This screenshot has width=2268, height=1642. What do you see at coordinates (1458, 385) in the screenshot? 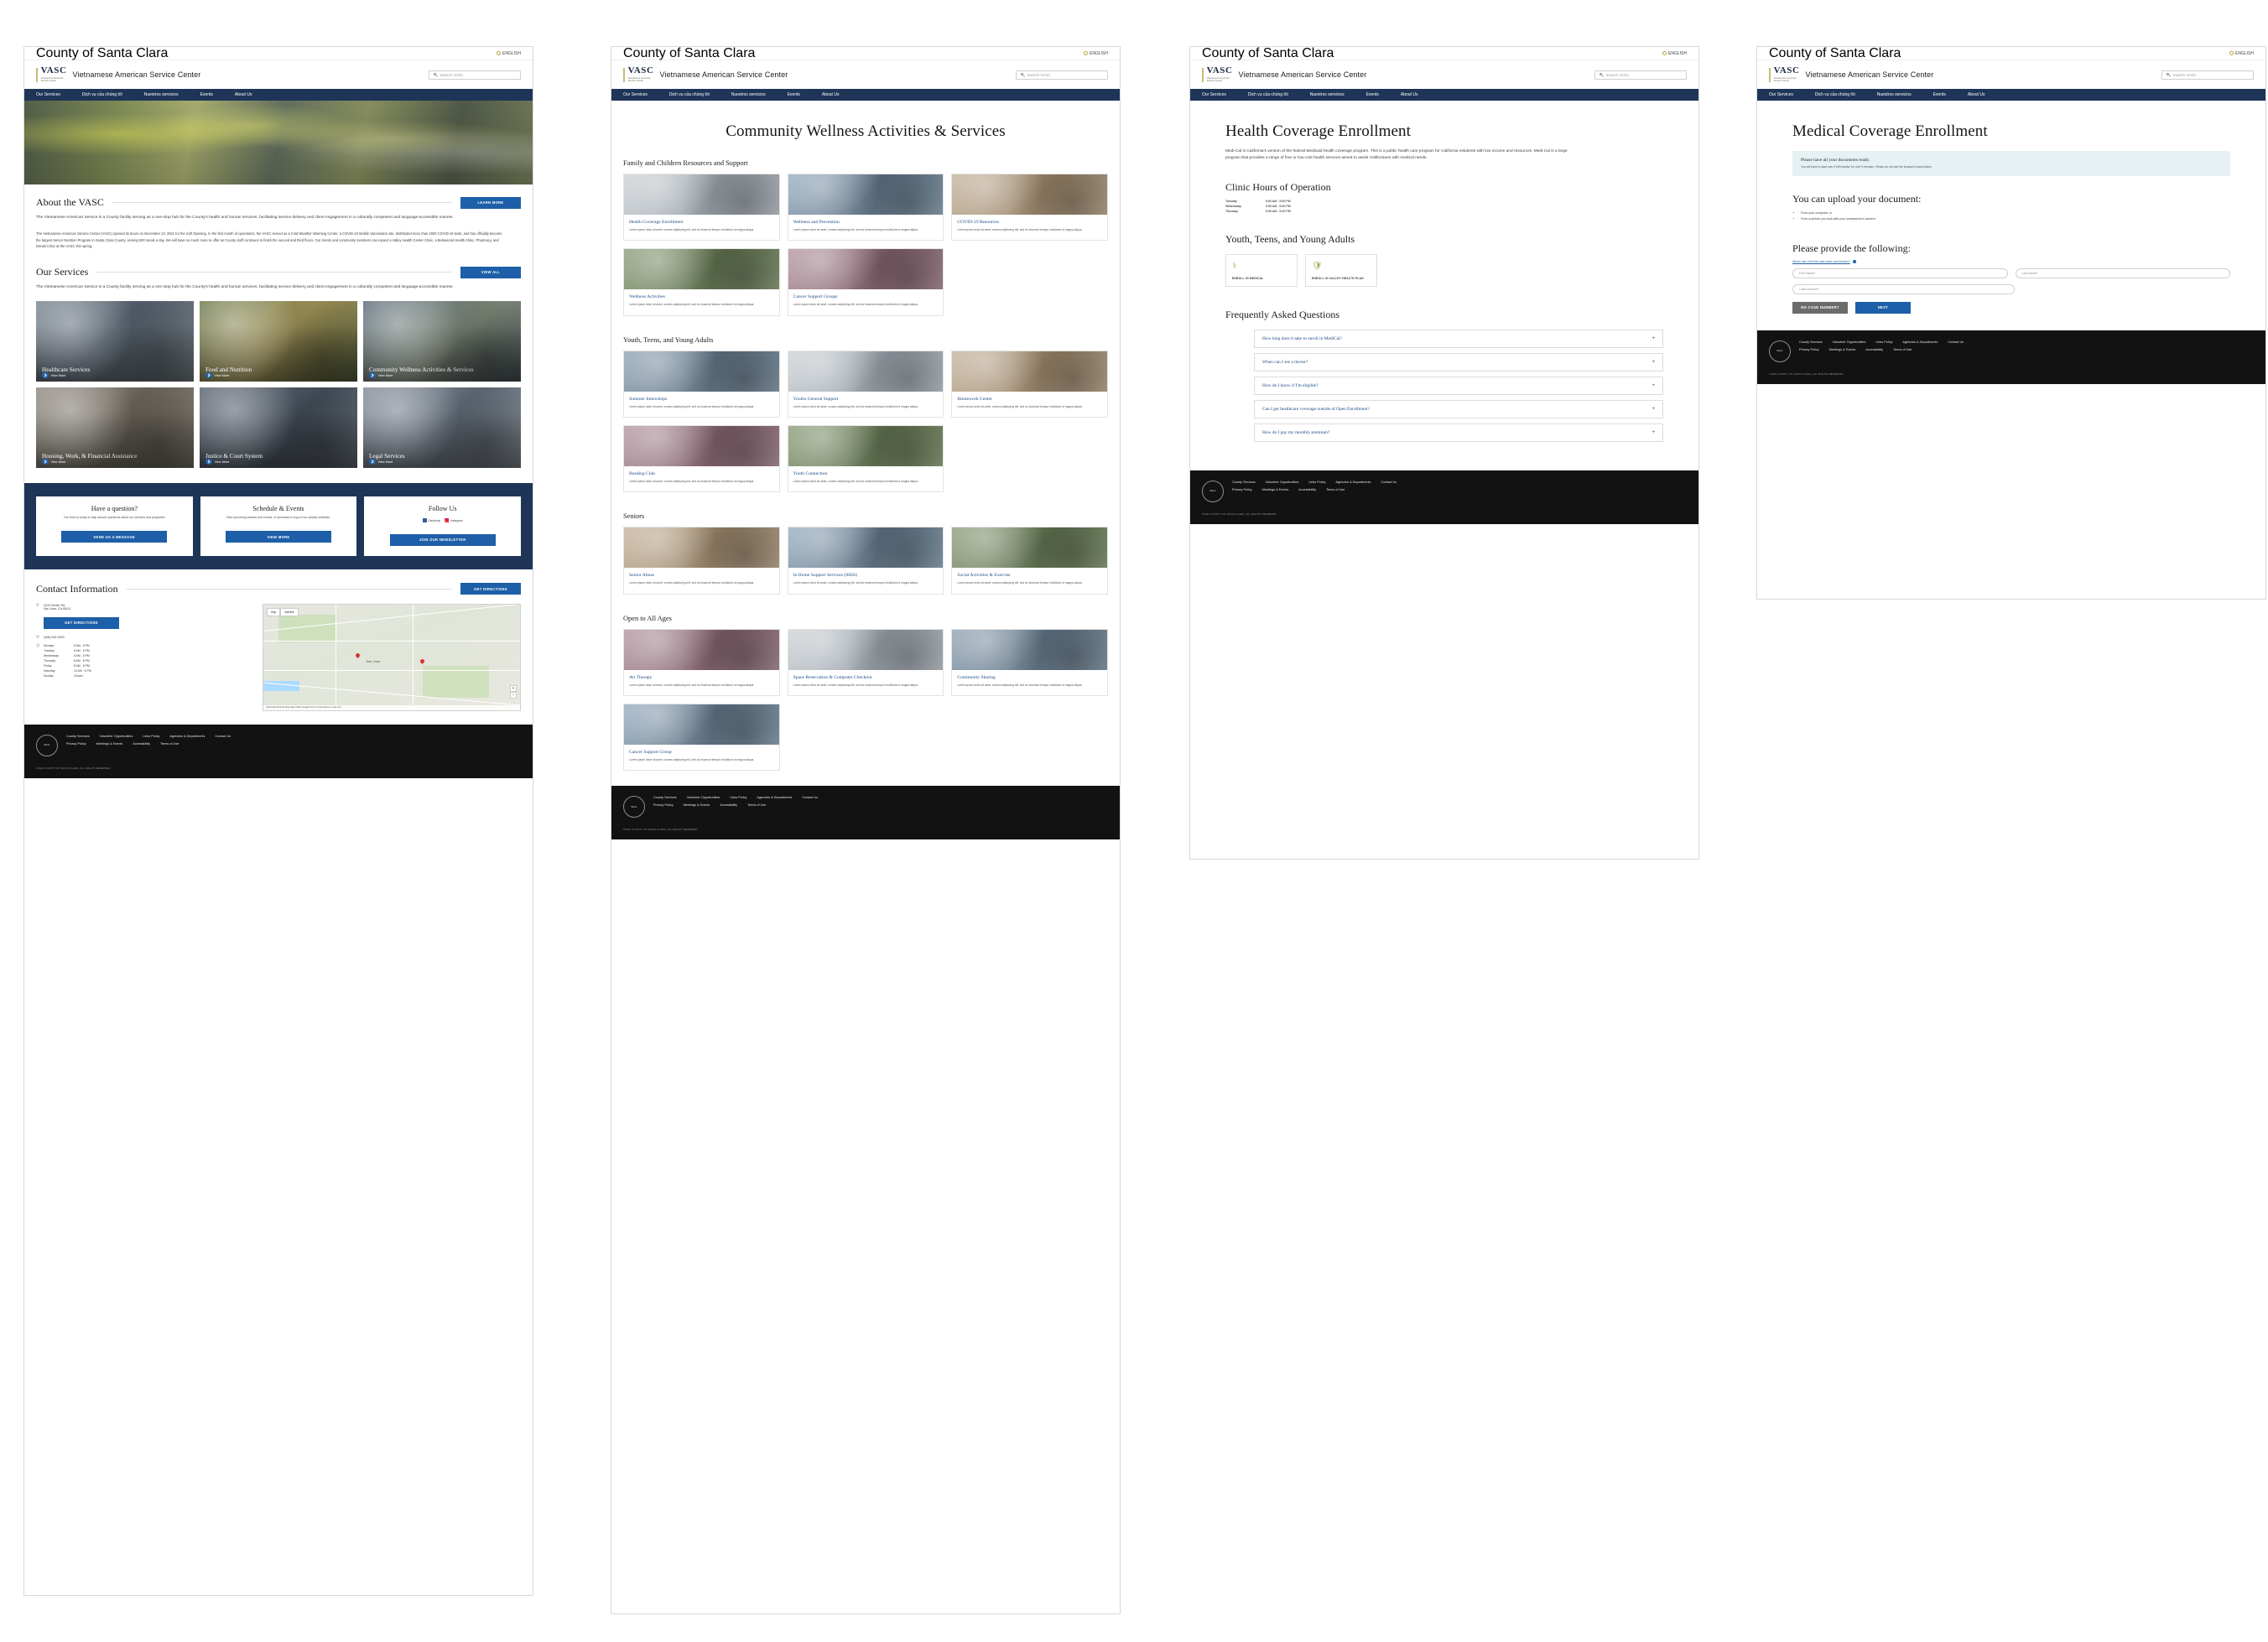
I see `faq-item: How do I know if I'm eligible? +` at bounding box center [1458, 385].